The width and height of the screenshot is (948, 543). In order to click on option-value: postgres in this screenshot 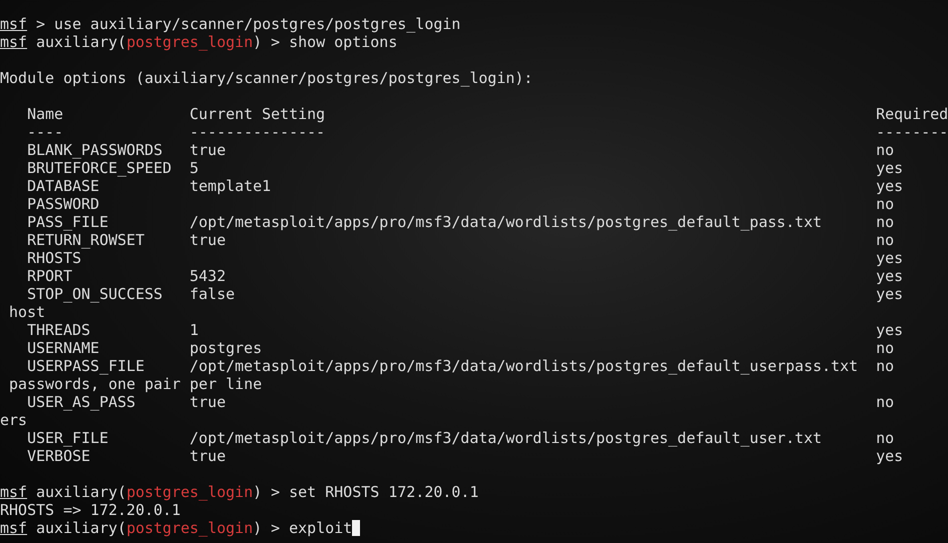, I will do `click(226, 348)`.